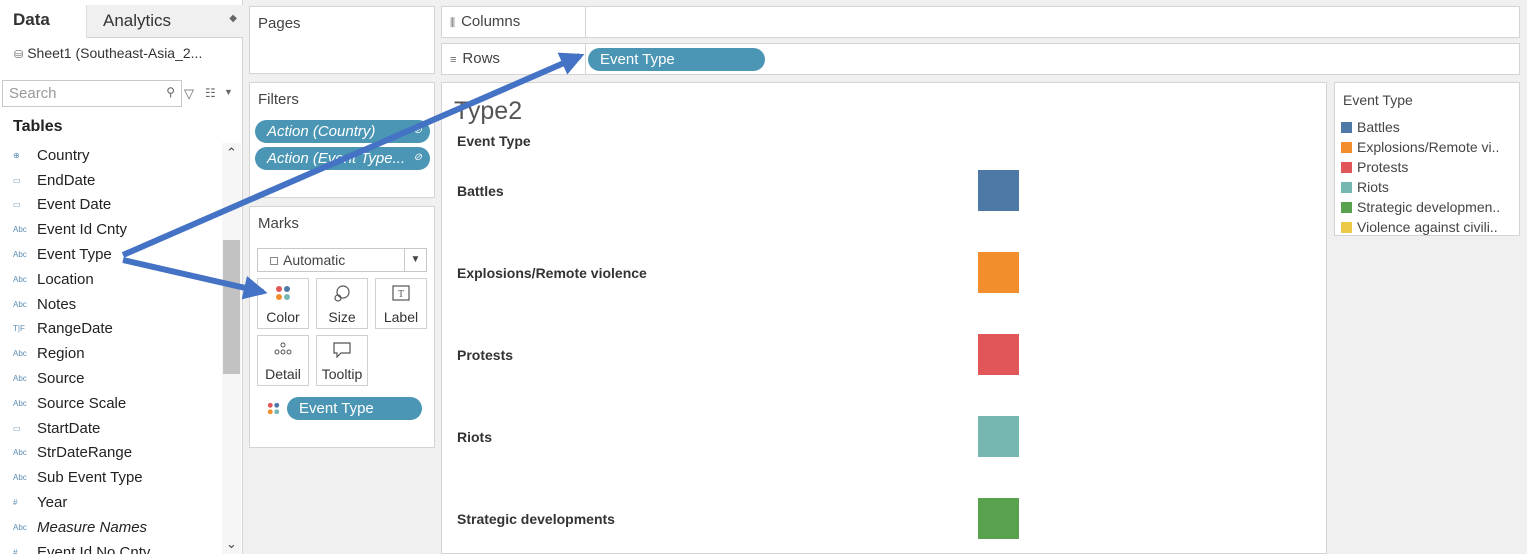 The height and width of the screenshot is (554, 1527). I want to click on detail-label: Detail, so click(283, 374).